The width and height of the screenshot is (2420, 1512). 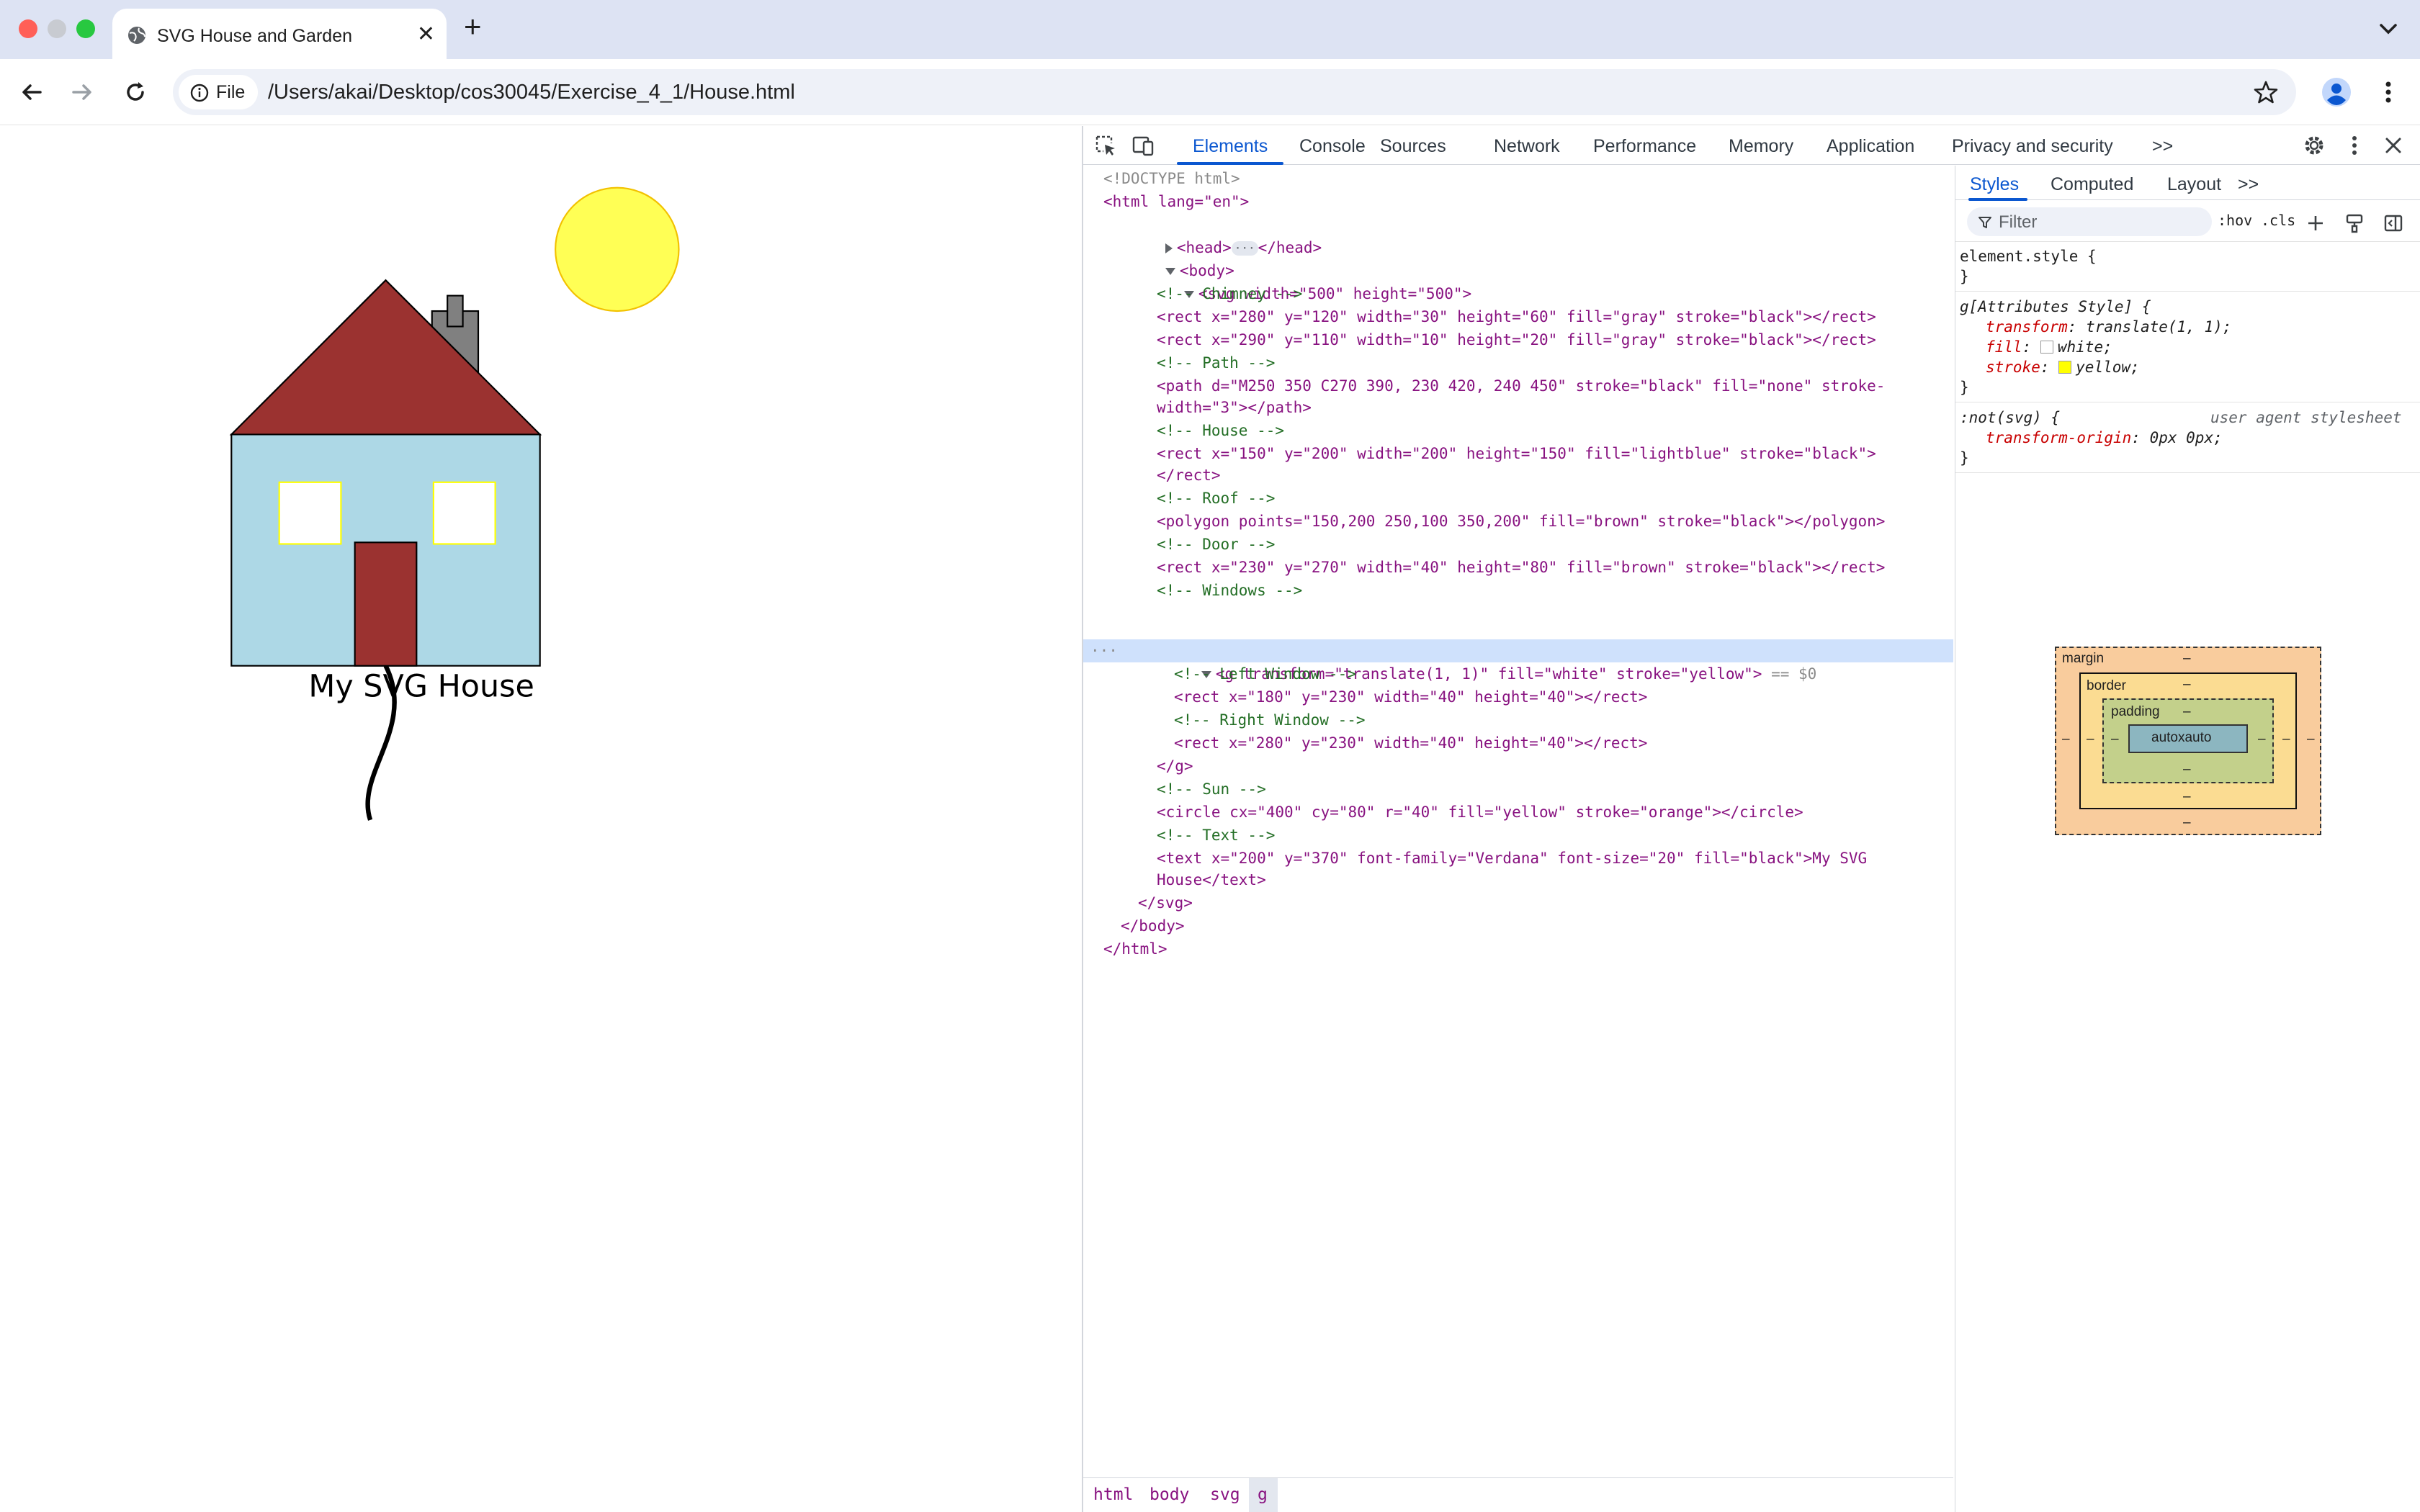 I want to click on breadcrumb-html: html, so click(x=1113, y=1494).